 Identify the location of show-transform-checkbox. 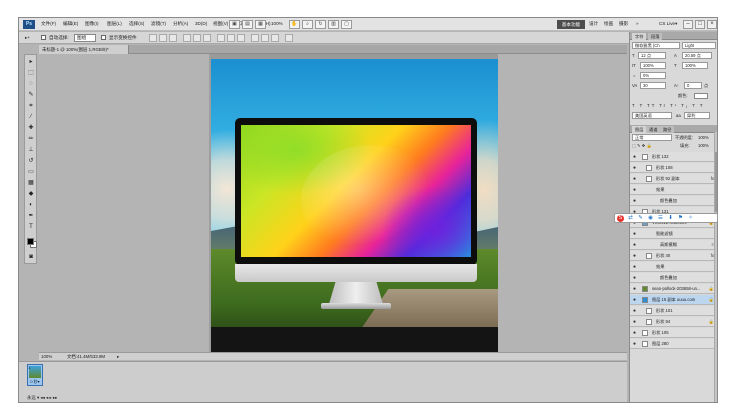
(103, 37).